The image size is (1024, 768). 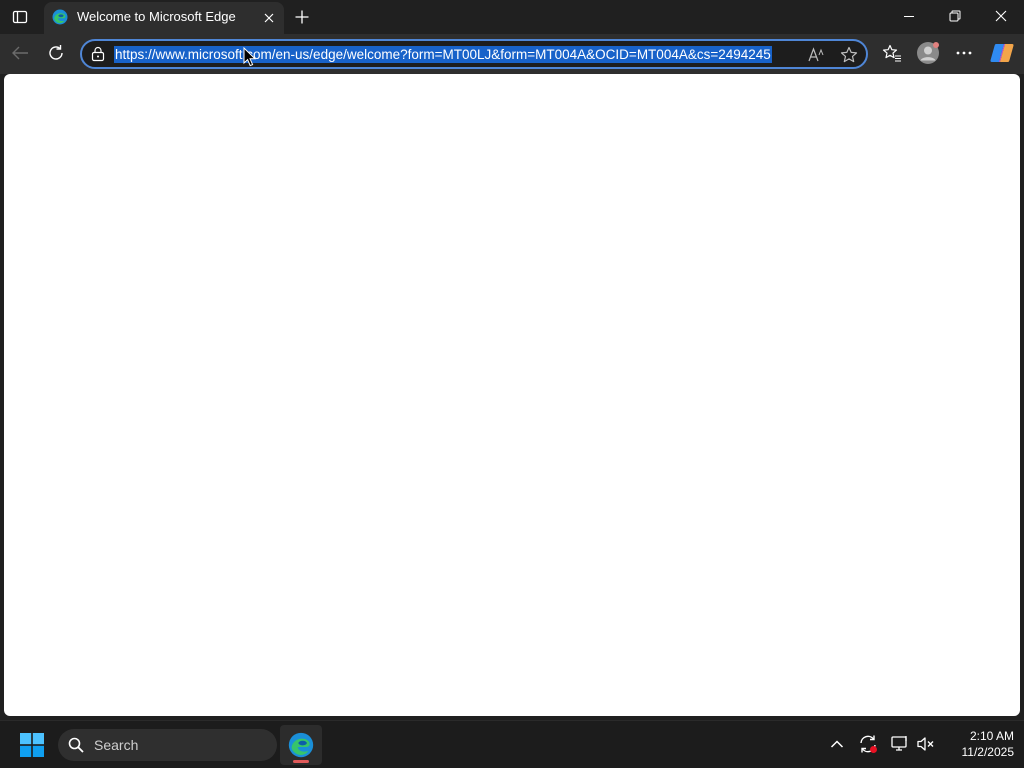 I want to click on more-options-icon, so click(x=964, y=53).